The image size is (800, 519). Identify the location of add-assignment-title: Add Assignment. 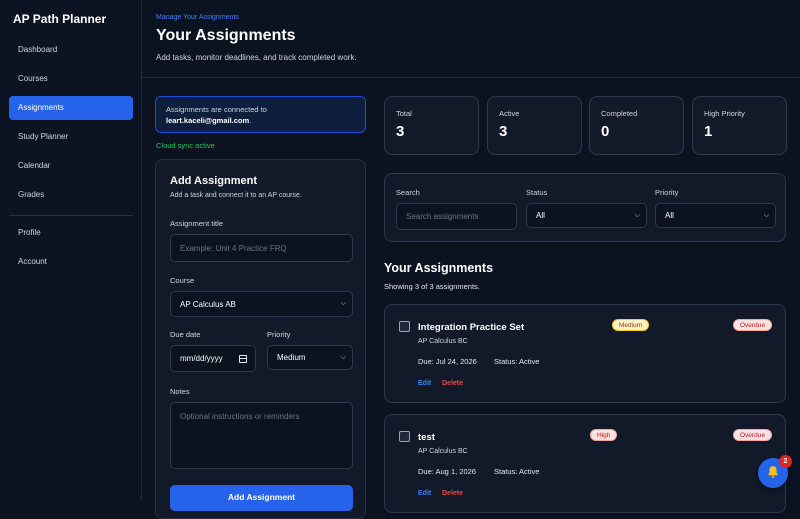
(213, 181).